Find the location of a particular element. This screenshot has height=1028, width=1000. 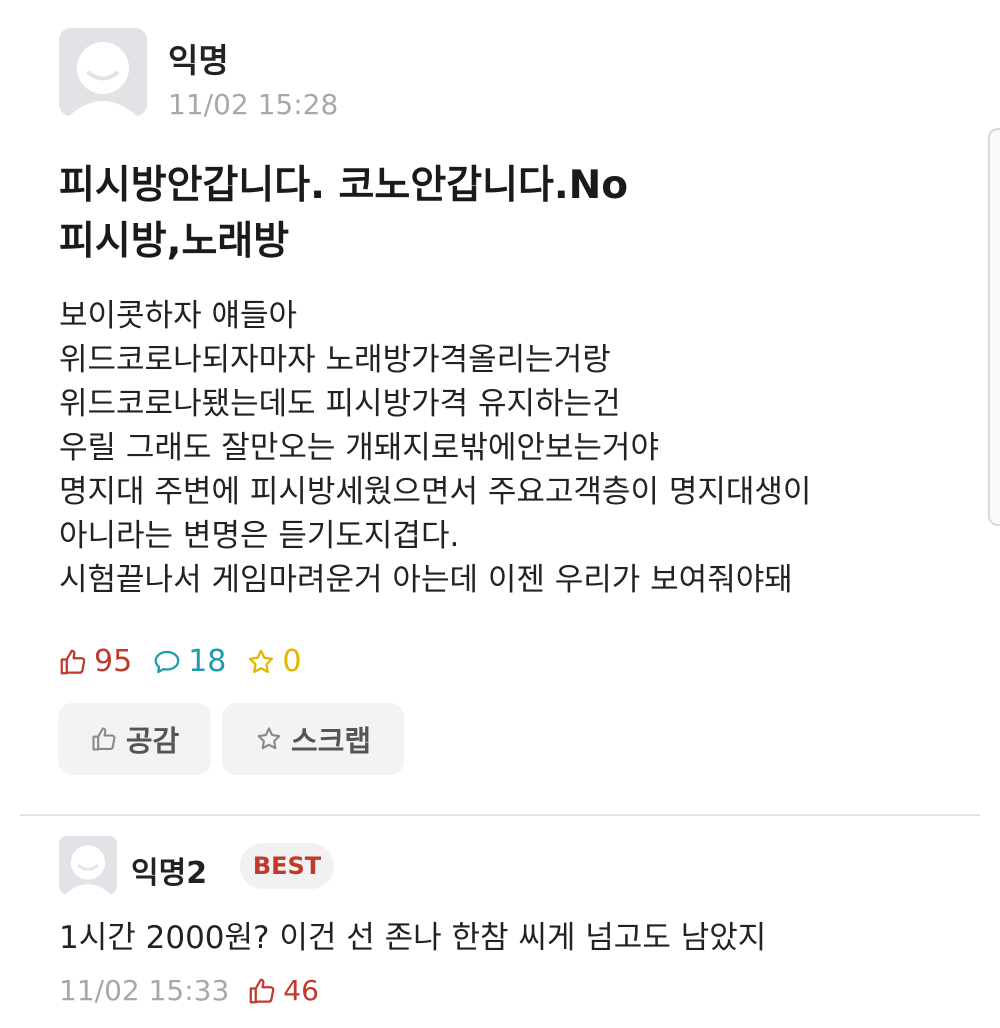

like-button-label: 공감 is located at coordinates (152, 741).